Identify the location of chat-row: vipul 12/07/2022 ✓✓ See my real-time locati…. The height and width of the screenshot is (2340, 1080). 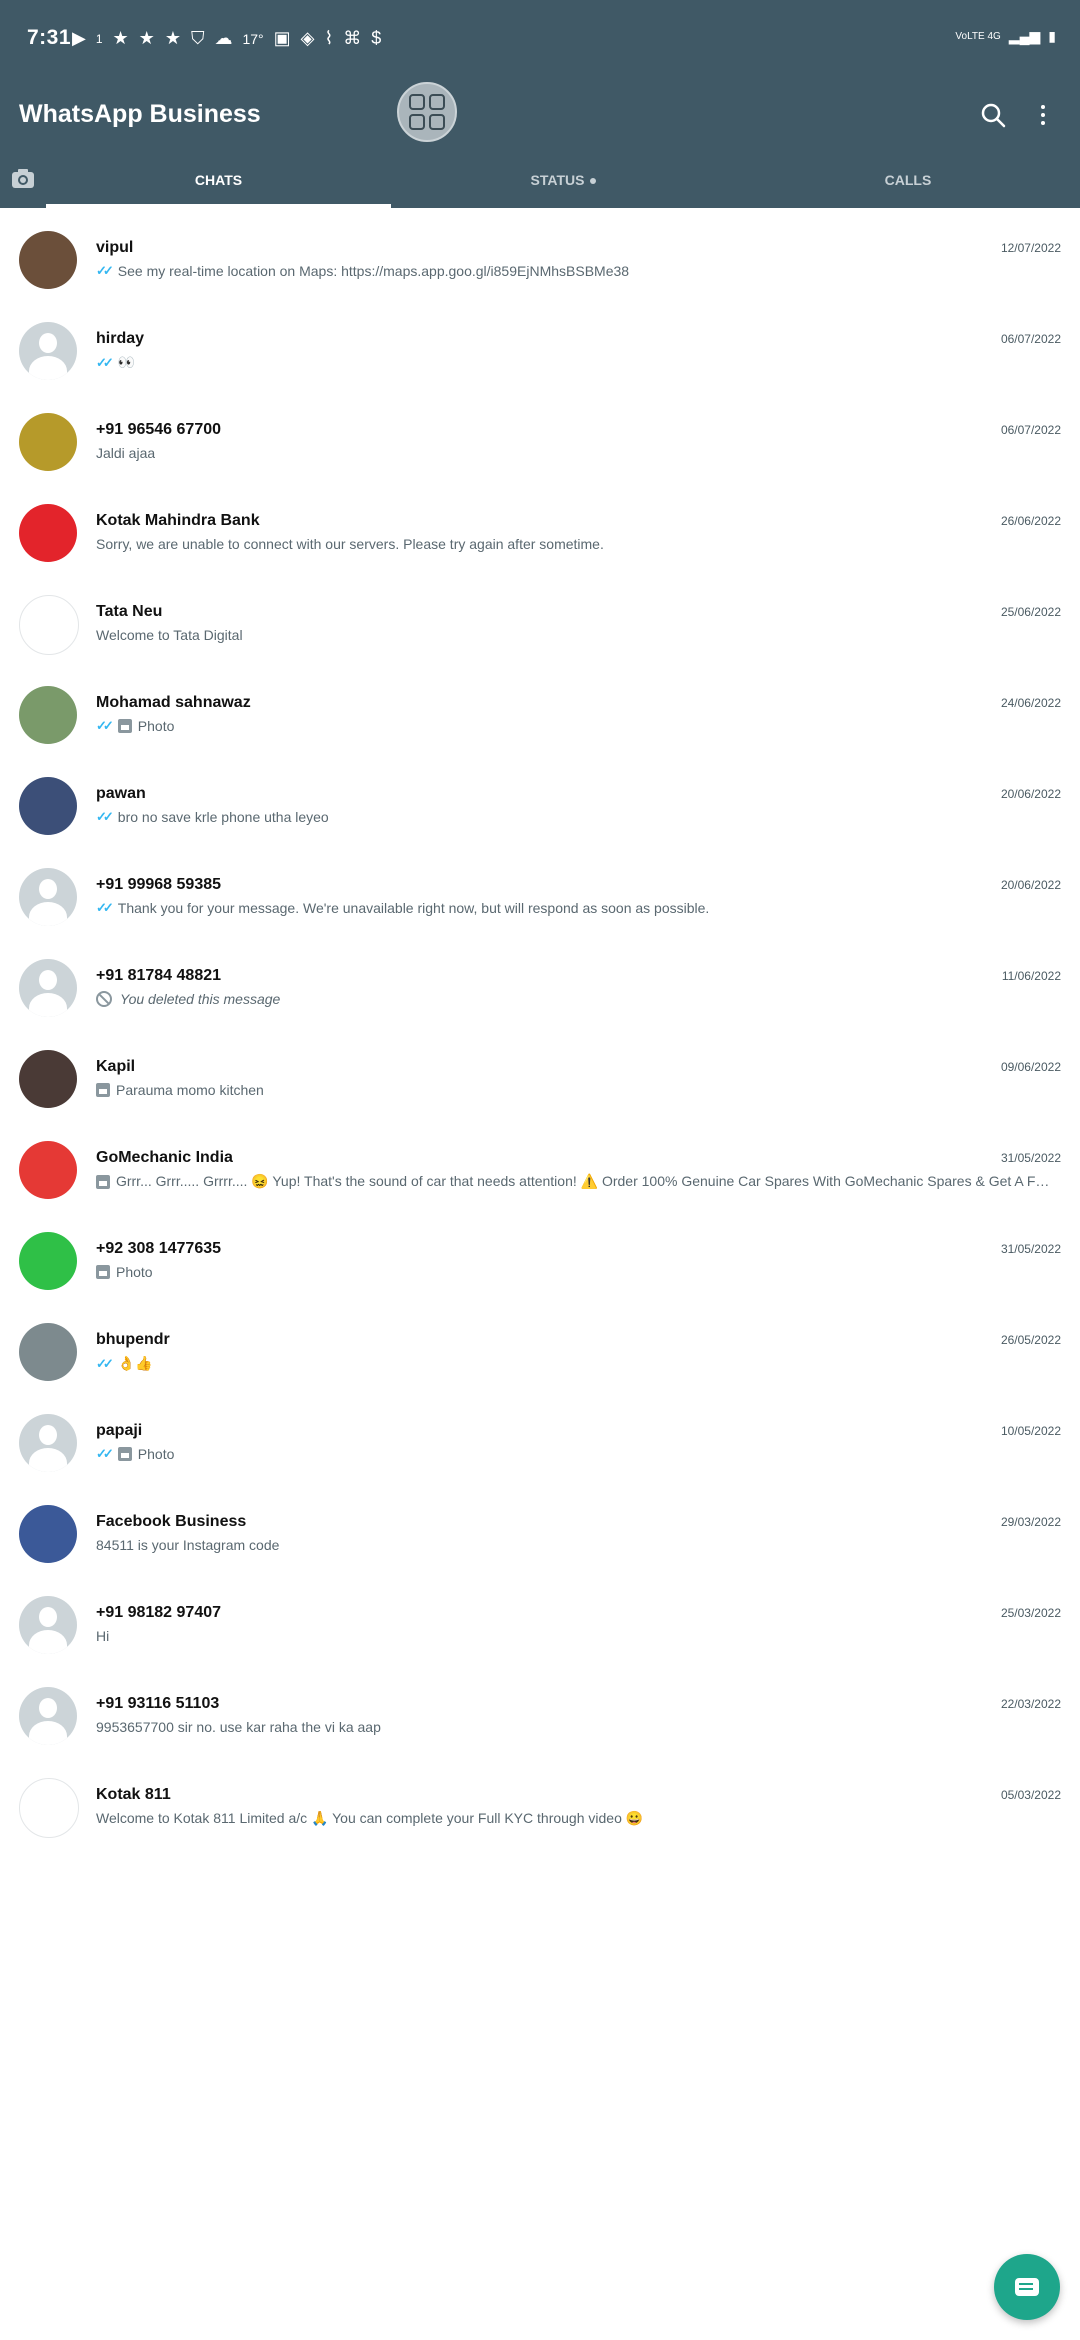
(540, 262).